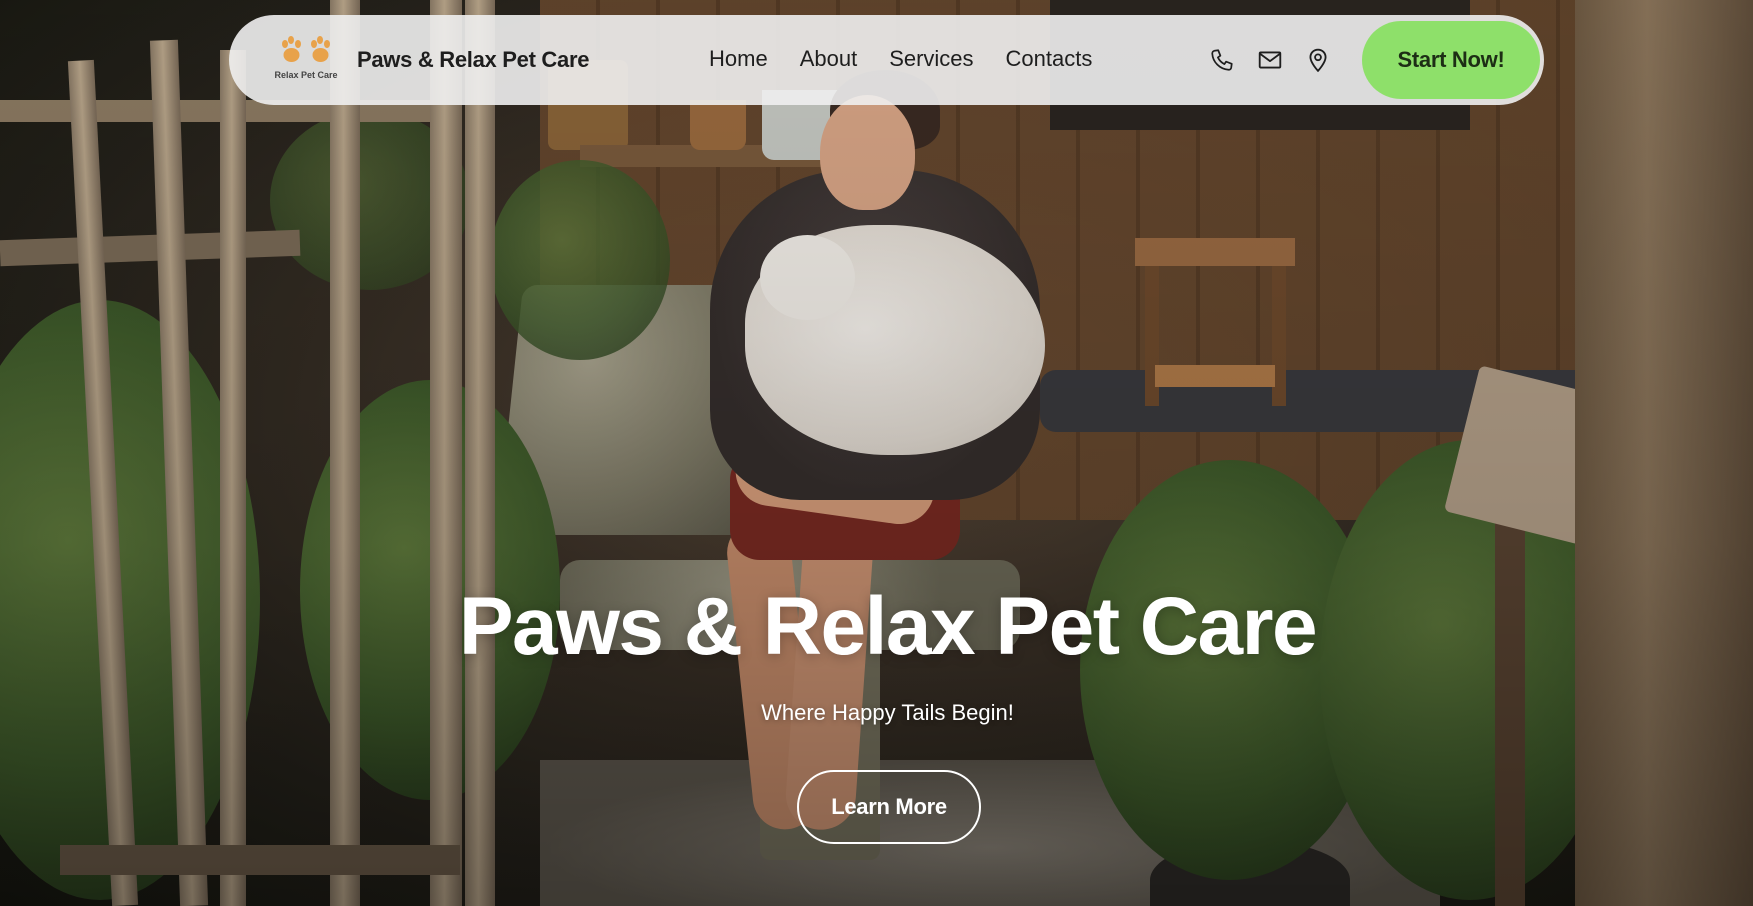 The width and height of the screenshot is (1753, 906). I want to click on logo: Relax Pet Care, so click(306, 62).